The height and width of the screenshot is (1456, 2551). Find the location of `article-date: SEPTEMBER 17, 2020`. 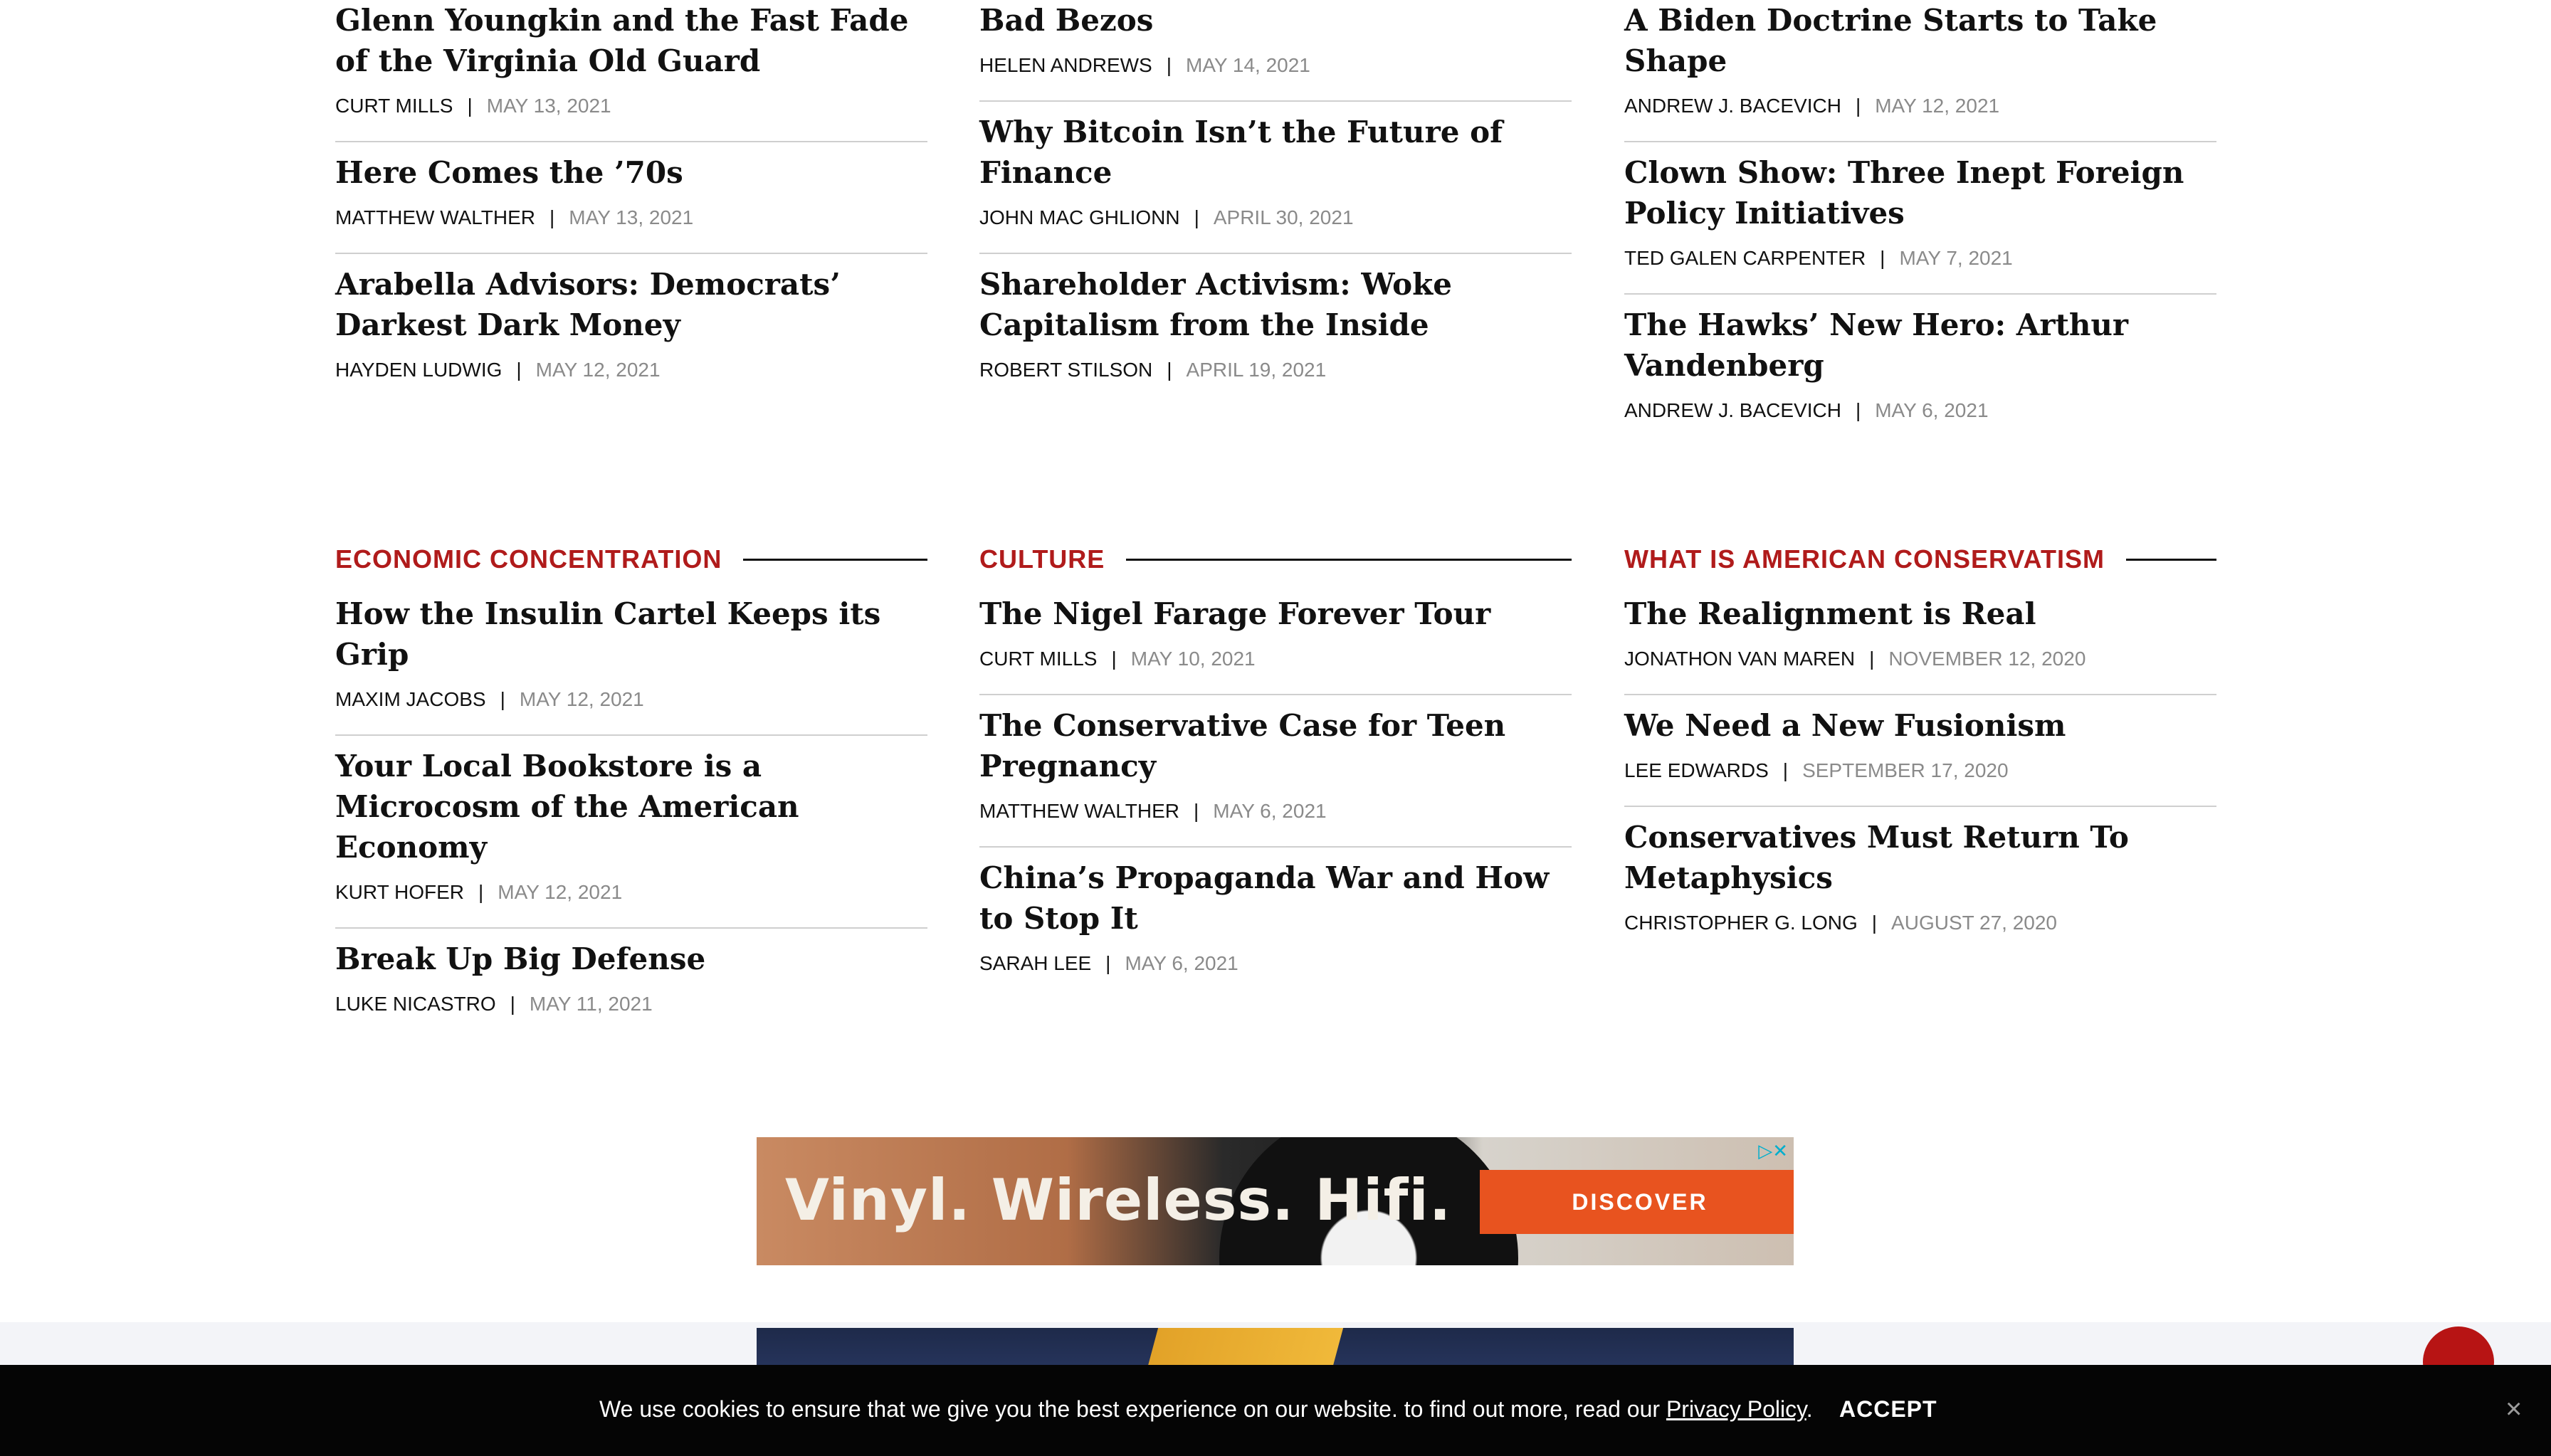

article-date: SEPTEMBER 17, 2020 is located at coordinates (1905, 770).